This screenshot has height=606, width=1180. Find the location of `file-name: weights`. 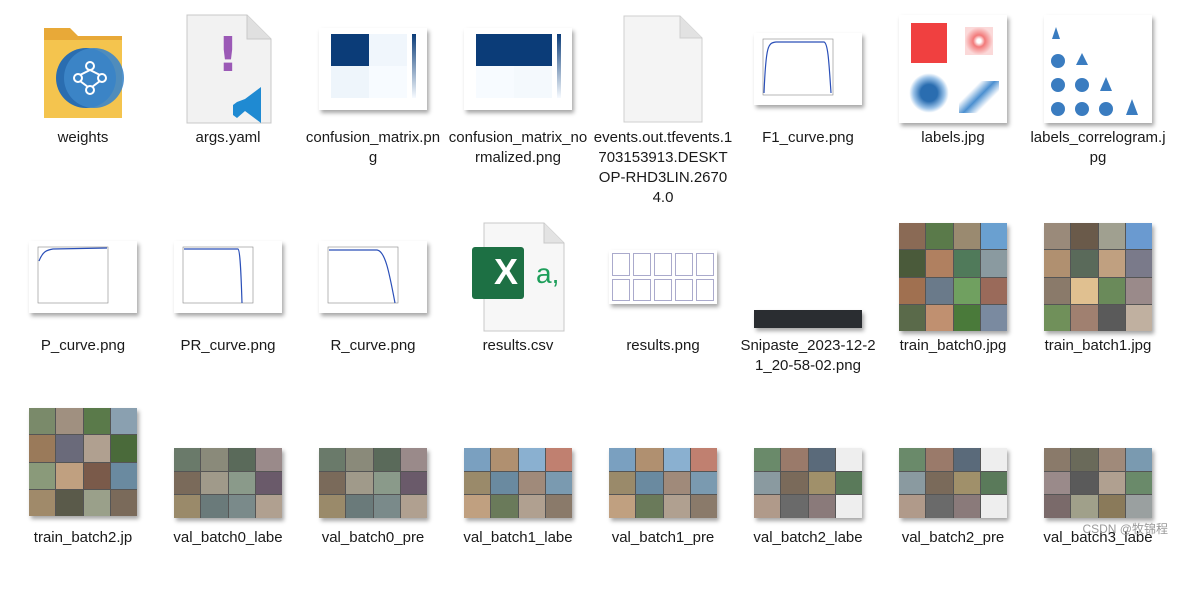

file-name: weights is located at coordinates (83, 137).